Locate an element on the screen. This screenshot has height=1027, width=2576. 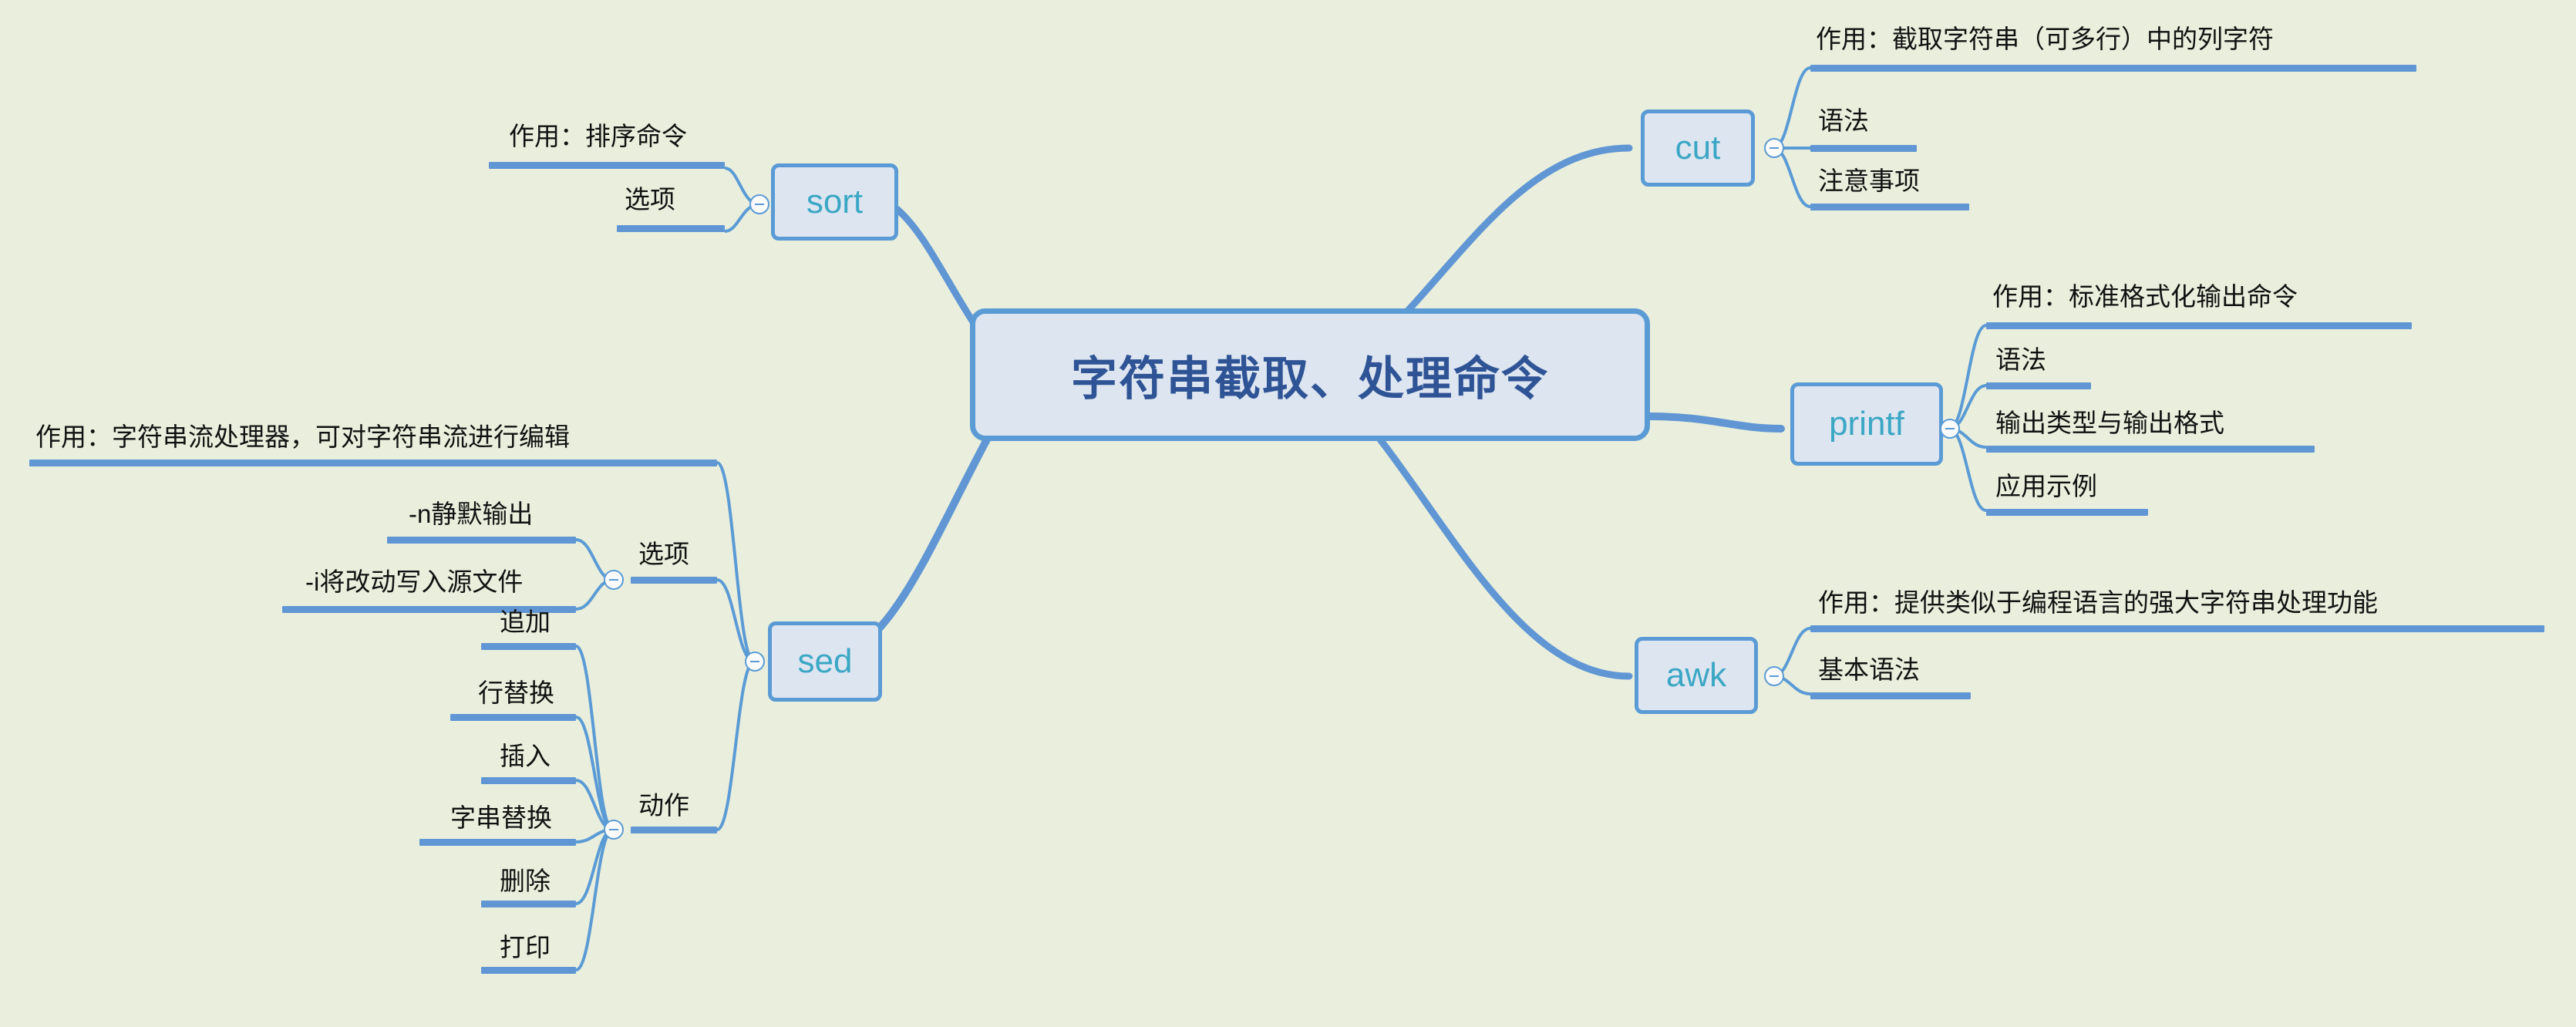
node-printf-label: printf is located at coordinates (1866, 424).